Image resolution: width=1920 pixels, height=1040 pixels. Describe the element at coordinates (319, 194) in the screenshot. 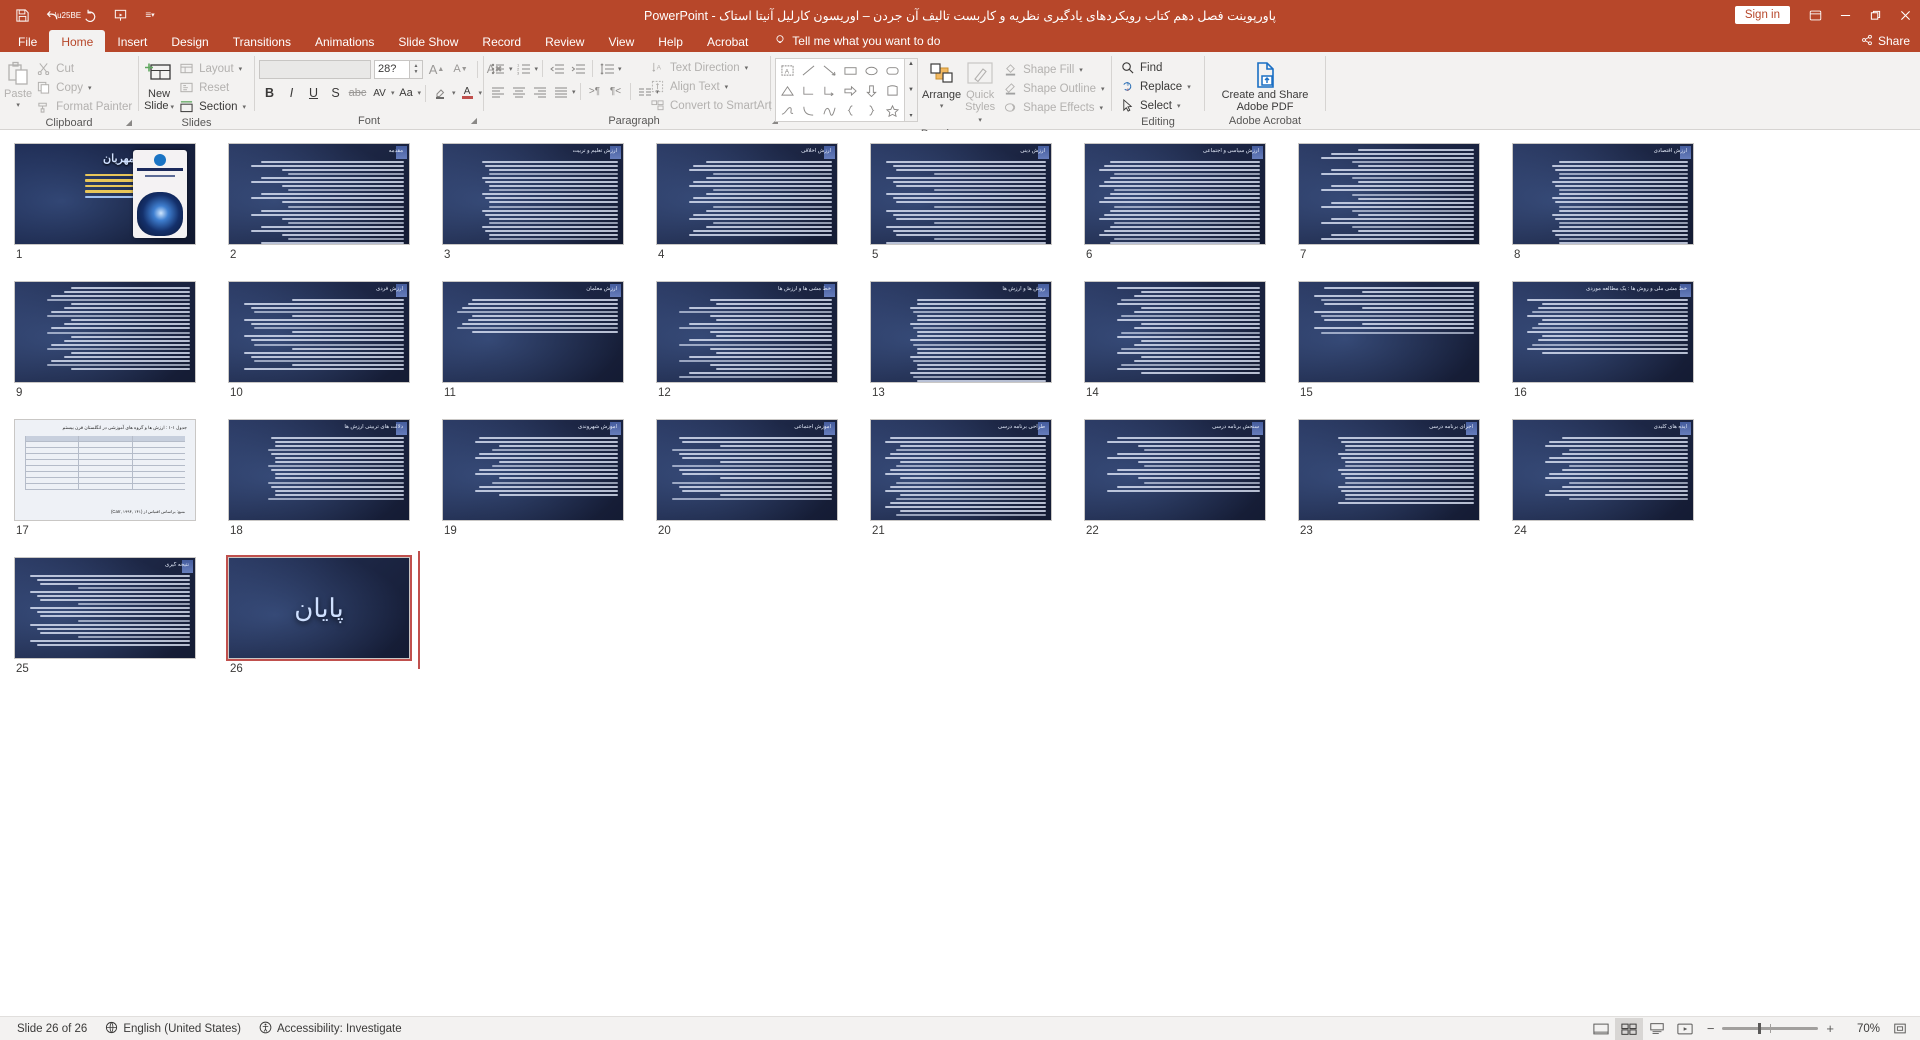

I see `slide-thumbnail: مقدمه` at that location.